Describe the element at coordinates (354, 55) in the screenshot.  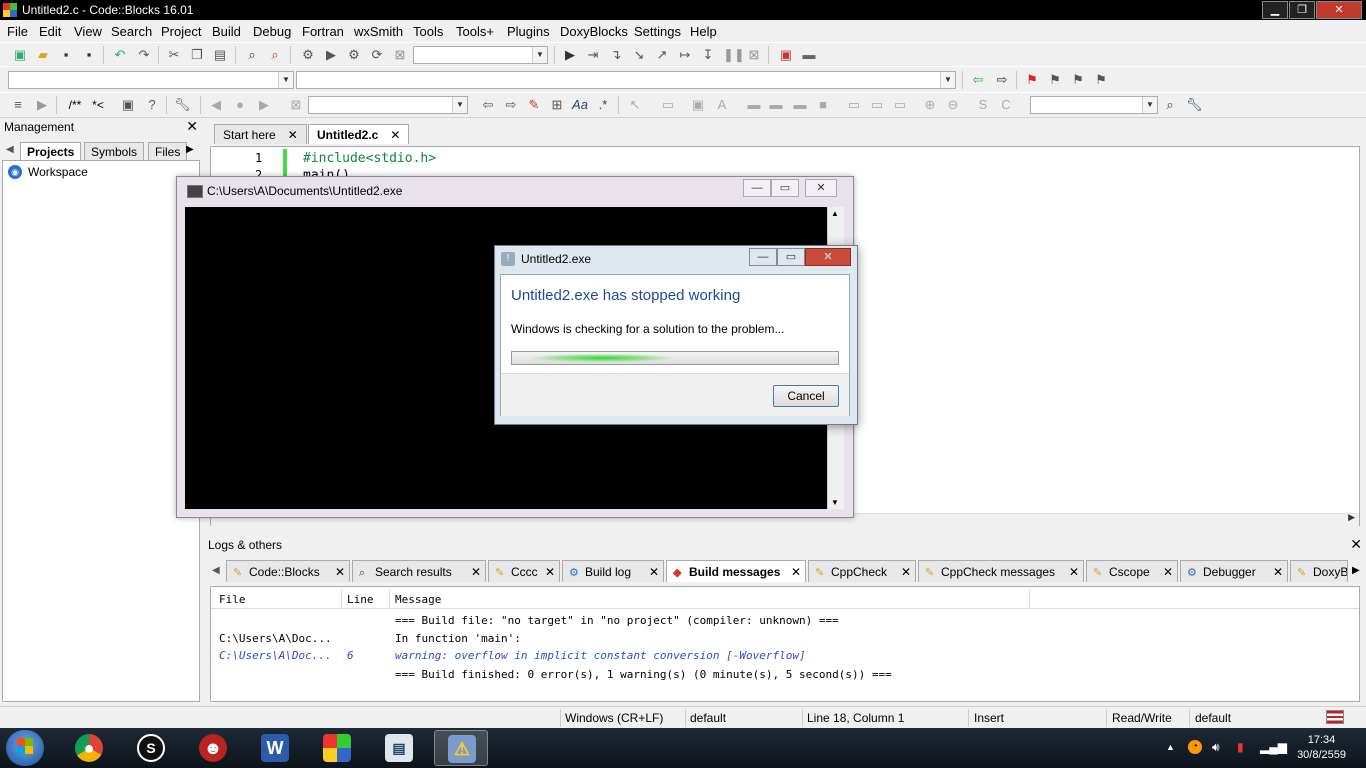
I see `build-run-icon: ⚙` at that location.